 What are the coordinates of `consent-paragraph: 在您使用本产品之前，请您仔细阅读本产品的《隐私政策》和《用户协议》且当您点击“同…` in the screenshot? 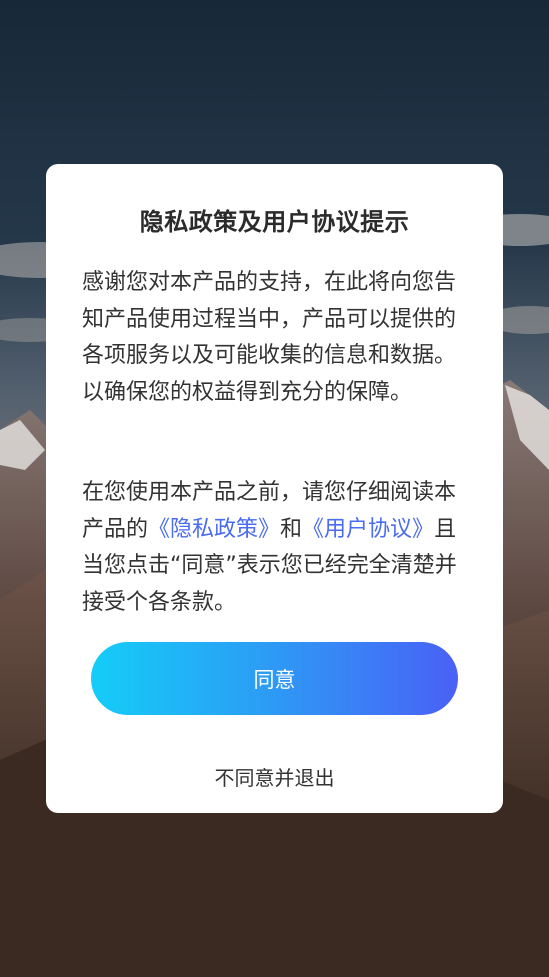 It's located at (277, 548).